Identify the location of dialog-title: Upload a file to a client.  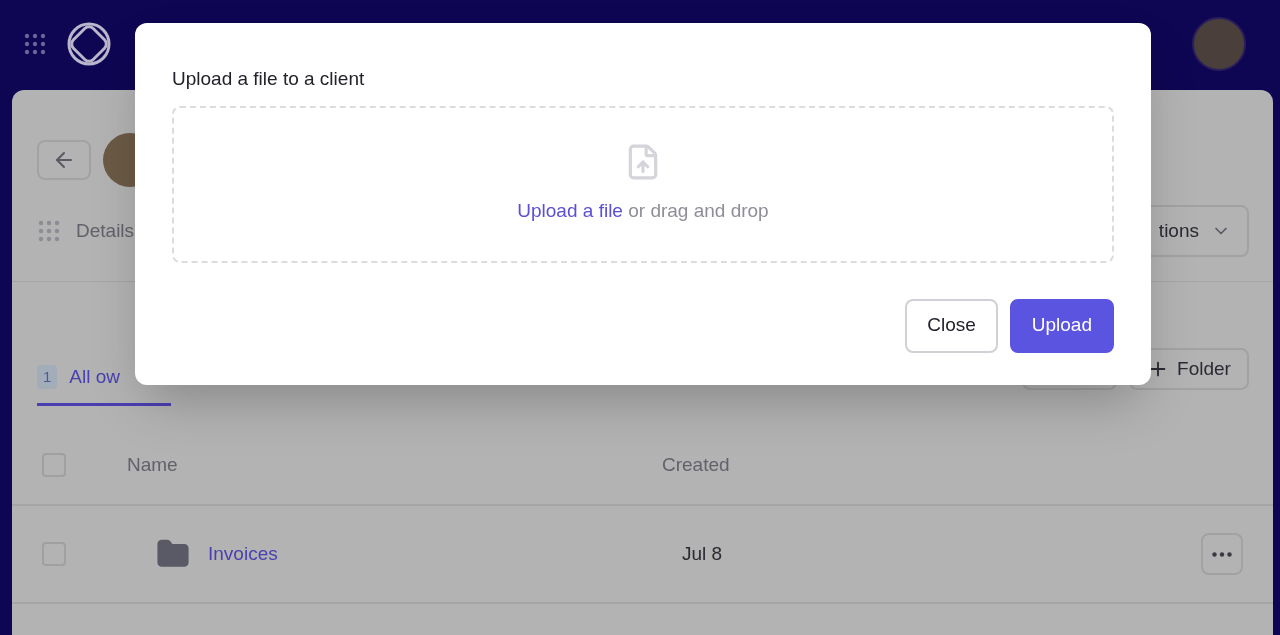
(269, 79).